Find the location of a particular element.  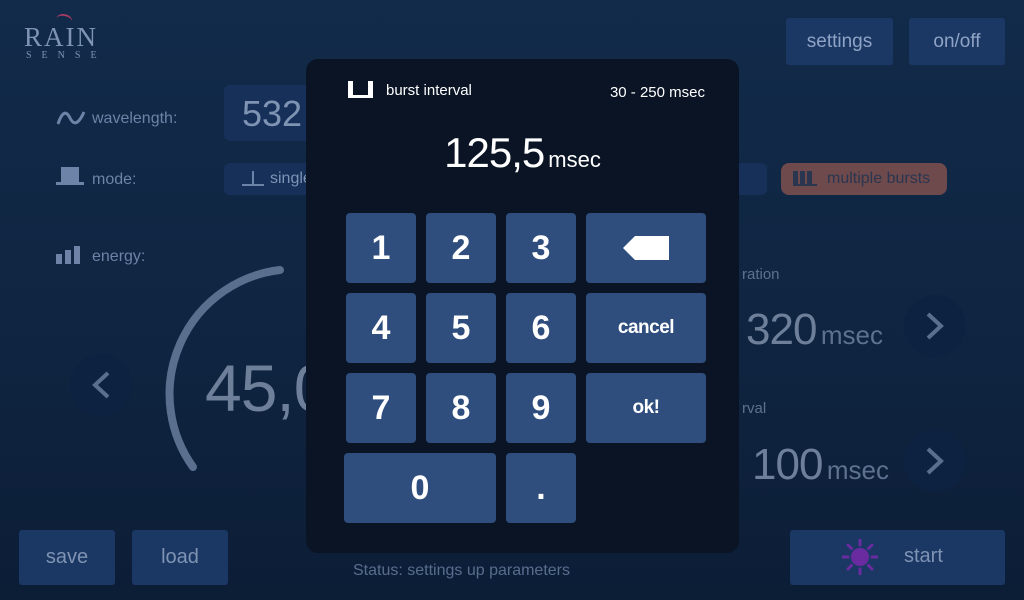

logo-subword: SENSE is located at coordinates (66, 55).